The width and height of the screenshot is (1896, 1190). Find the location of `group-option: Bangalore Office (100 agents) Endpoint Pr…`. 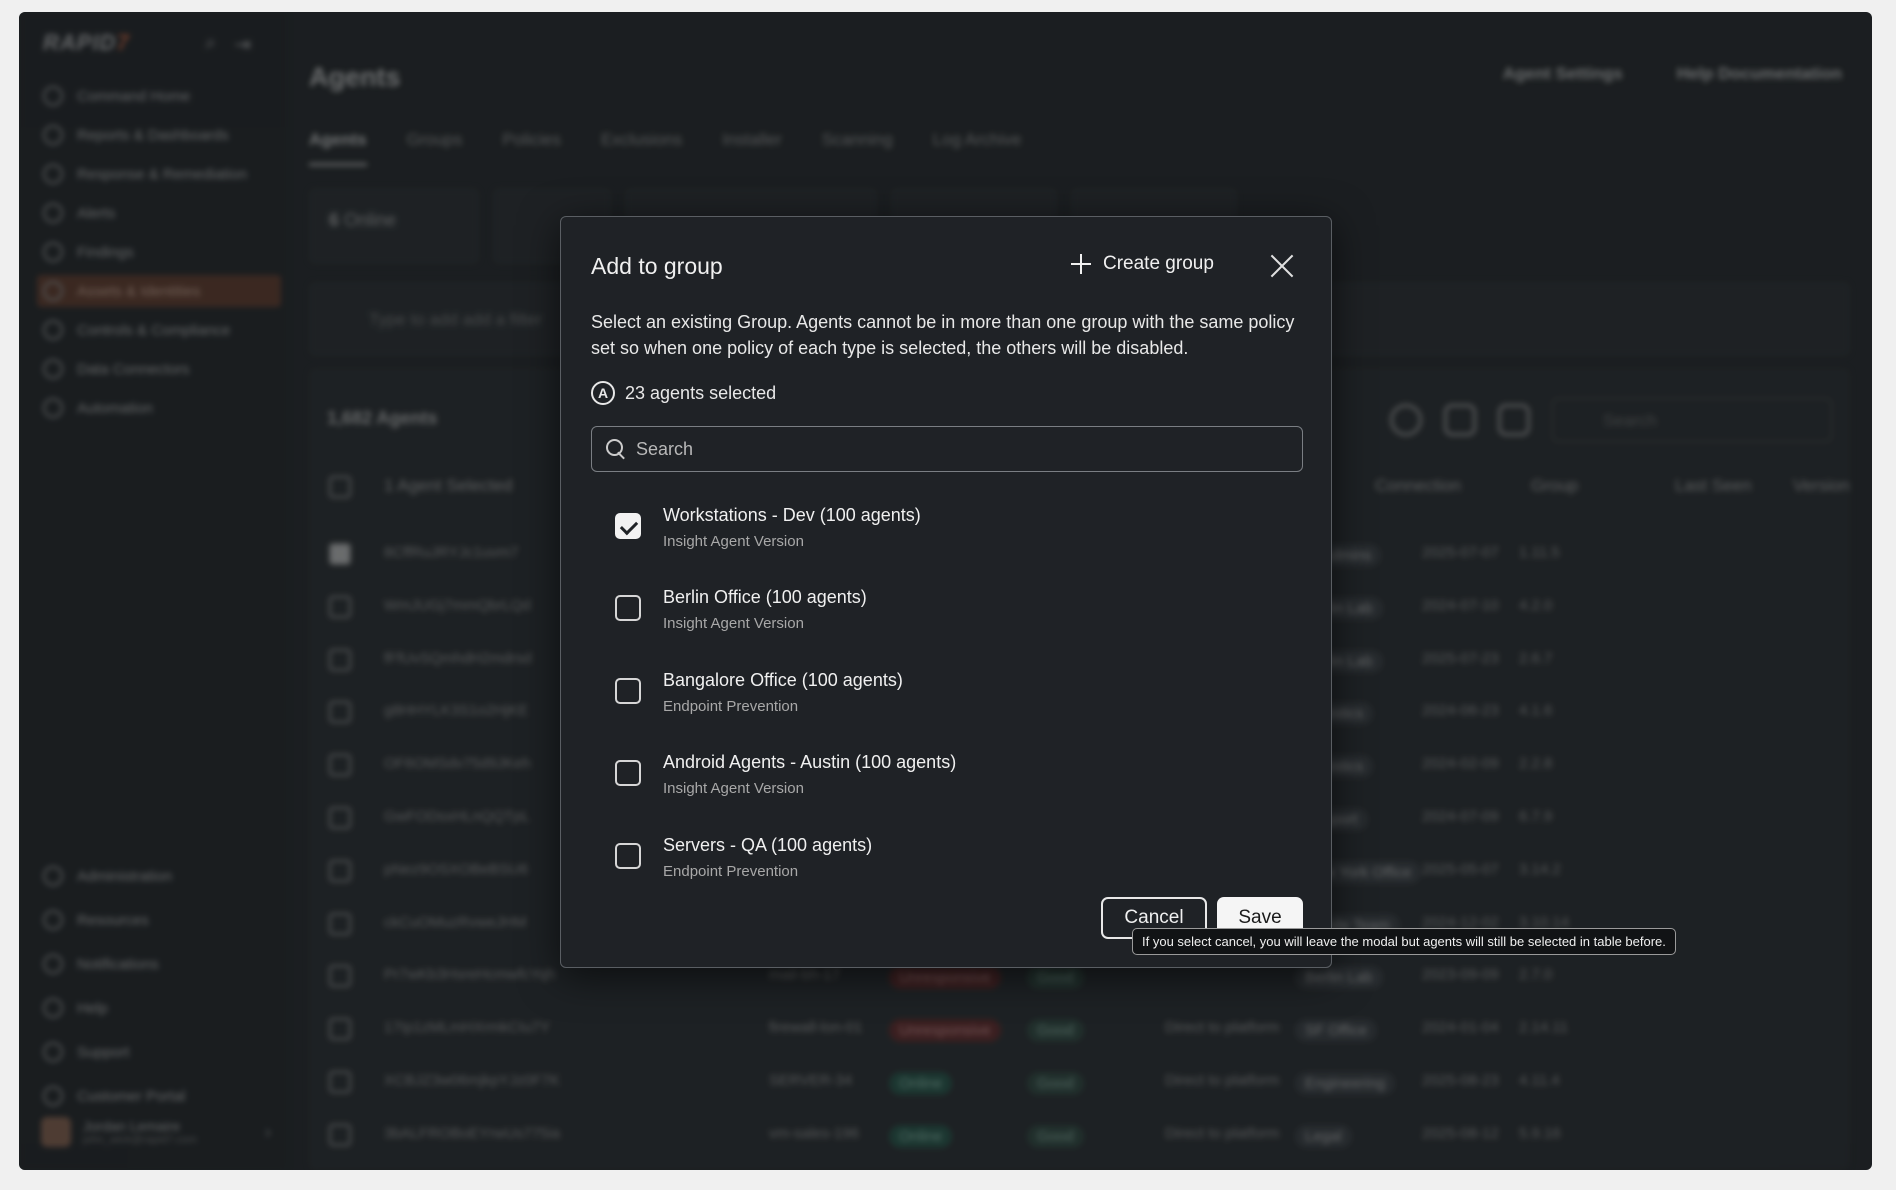

group-option: Bangalore Office (100 agents) Endpoint Pr… is located at coordinates (947, 705).